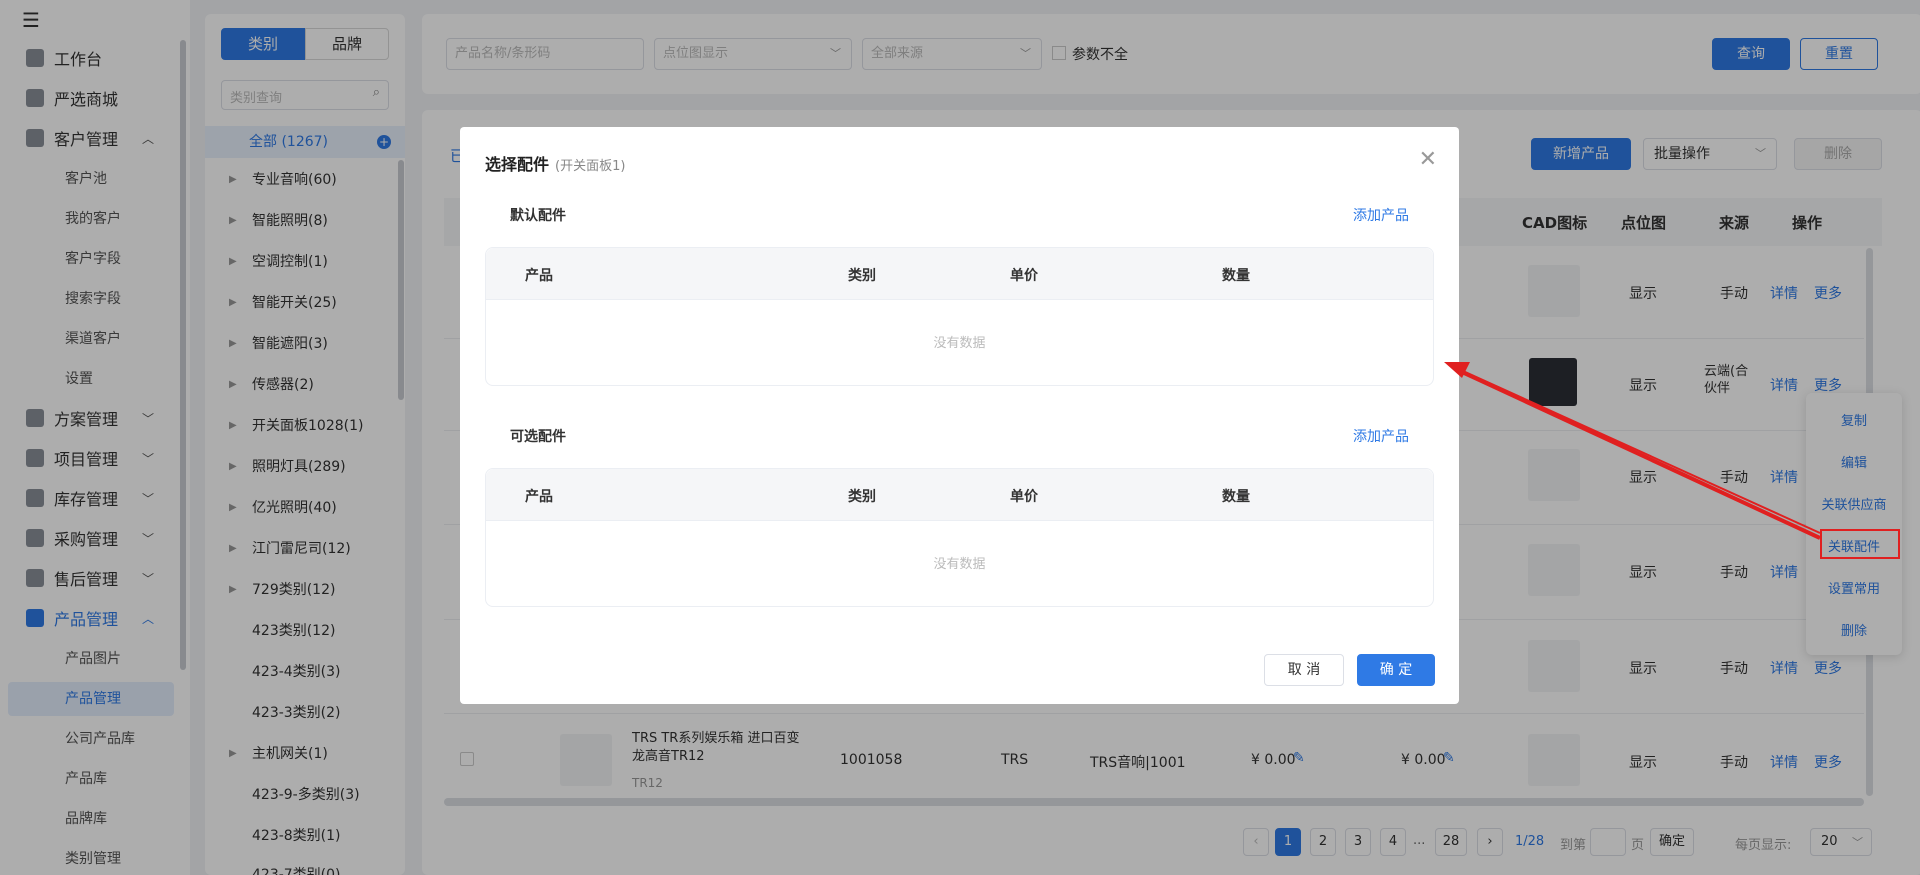  Describe the element at coordinates (1396, 670) in the screenshot. I see `confirm-button: 确 定` at that location.